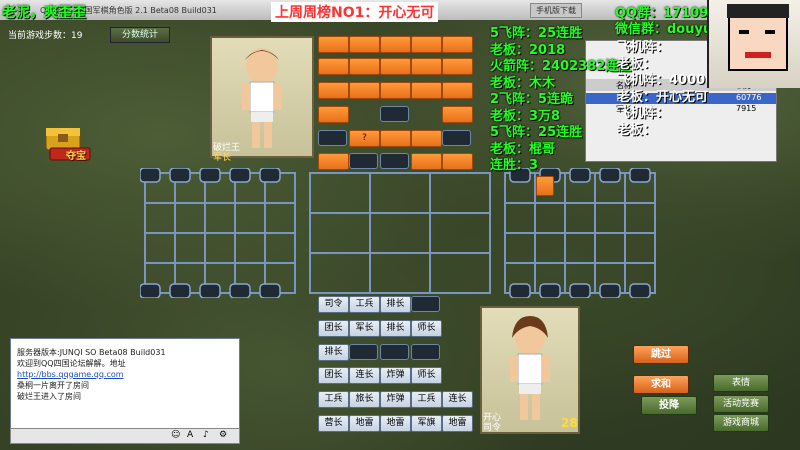 This screenshot has width=800, height=450. Describe the element at coordinates (364, 138) in the screenshot. I see `enemy-piece-unknown: ?` at that location.